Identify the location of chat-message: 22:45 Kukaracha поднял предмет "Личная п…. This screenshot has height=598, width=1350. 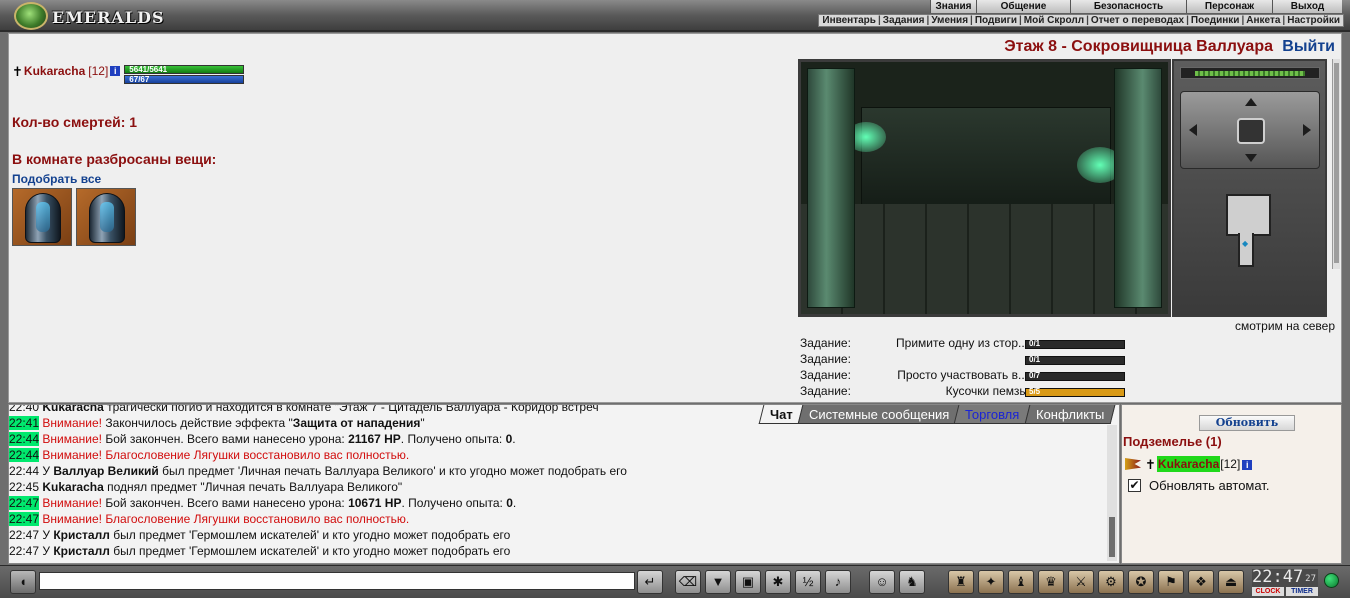
(557, 487).